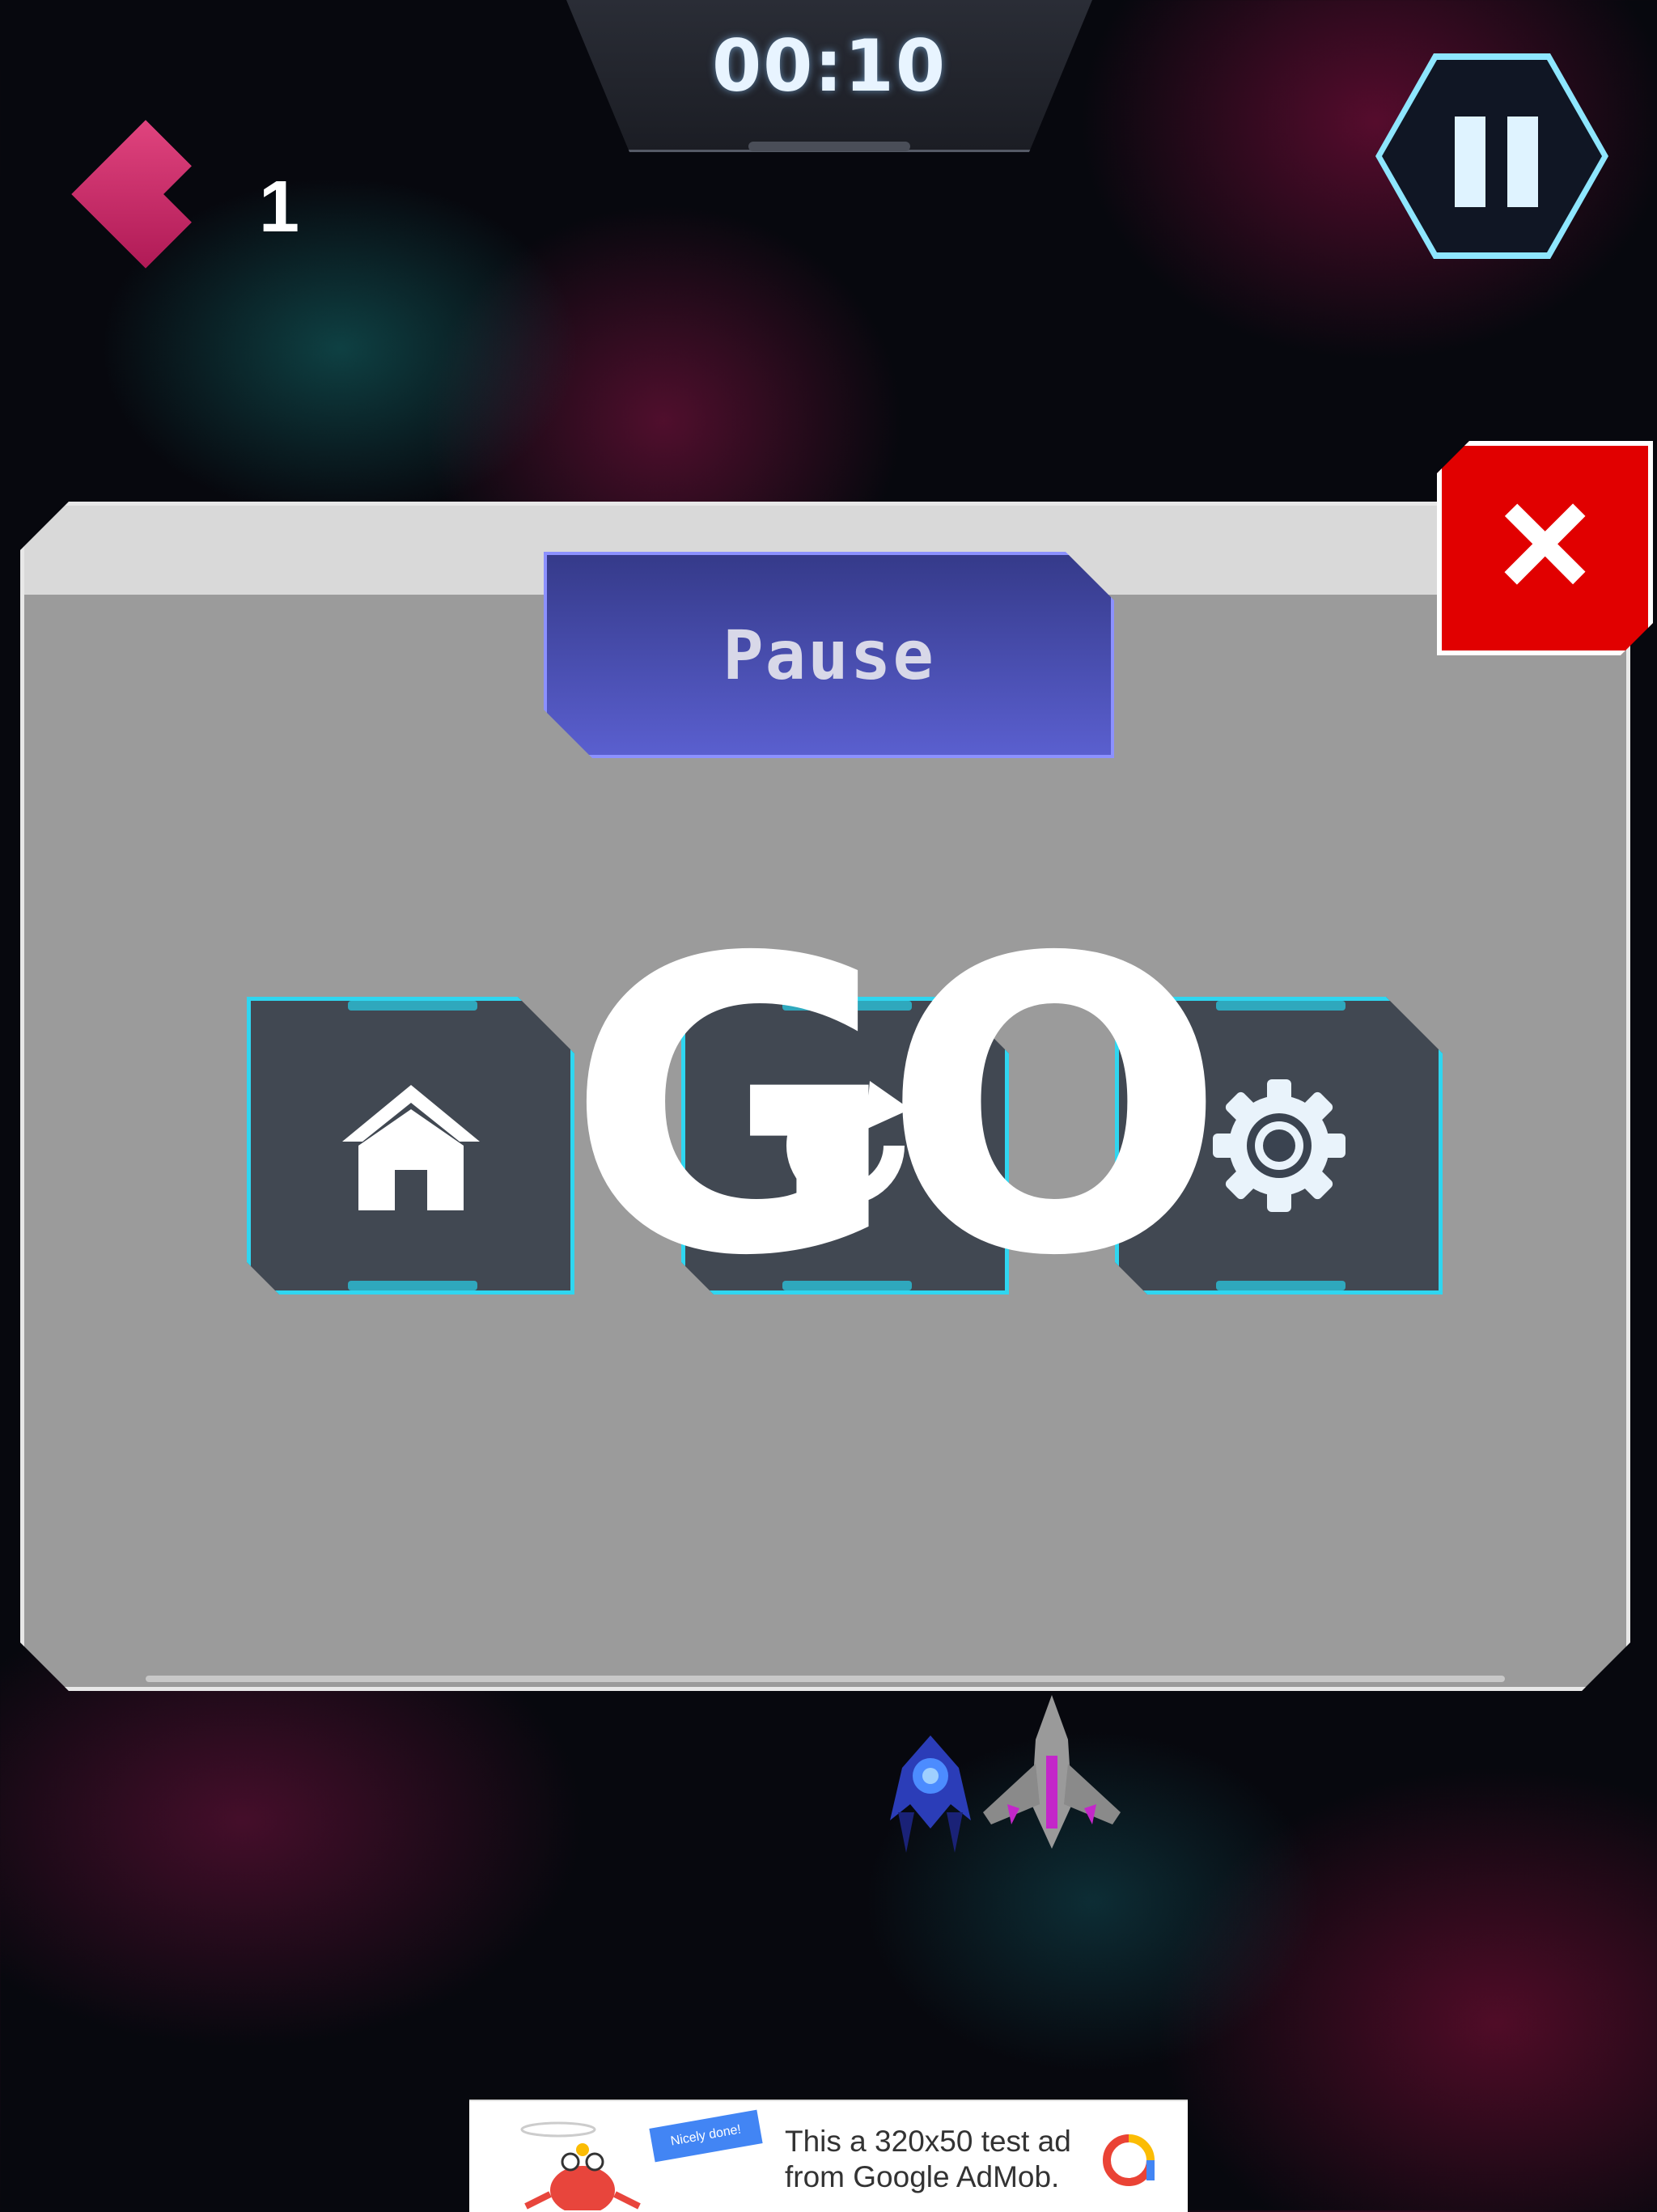 Image resolution: width=1657 pixels, height=2212 pixels. Describe the element at coordinates (928, 2141) in the screenshot. I see `ad-text-line1: This a 320x50 test ad` at that location.